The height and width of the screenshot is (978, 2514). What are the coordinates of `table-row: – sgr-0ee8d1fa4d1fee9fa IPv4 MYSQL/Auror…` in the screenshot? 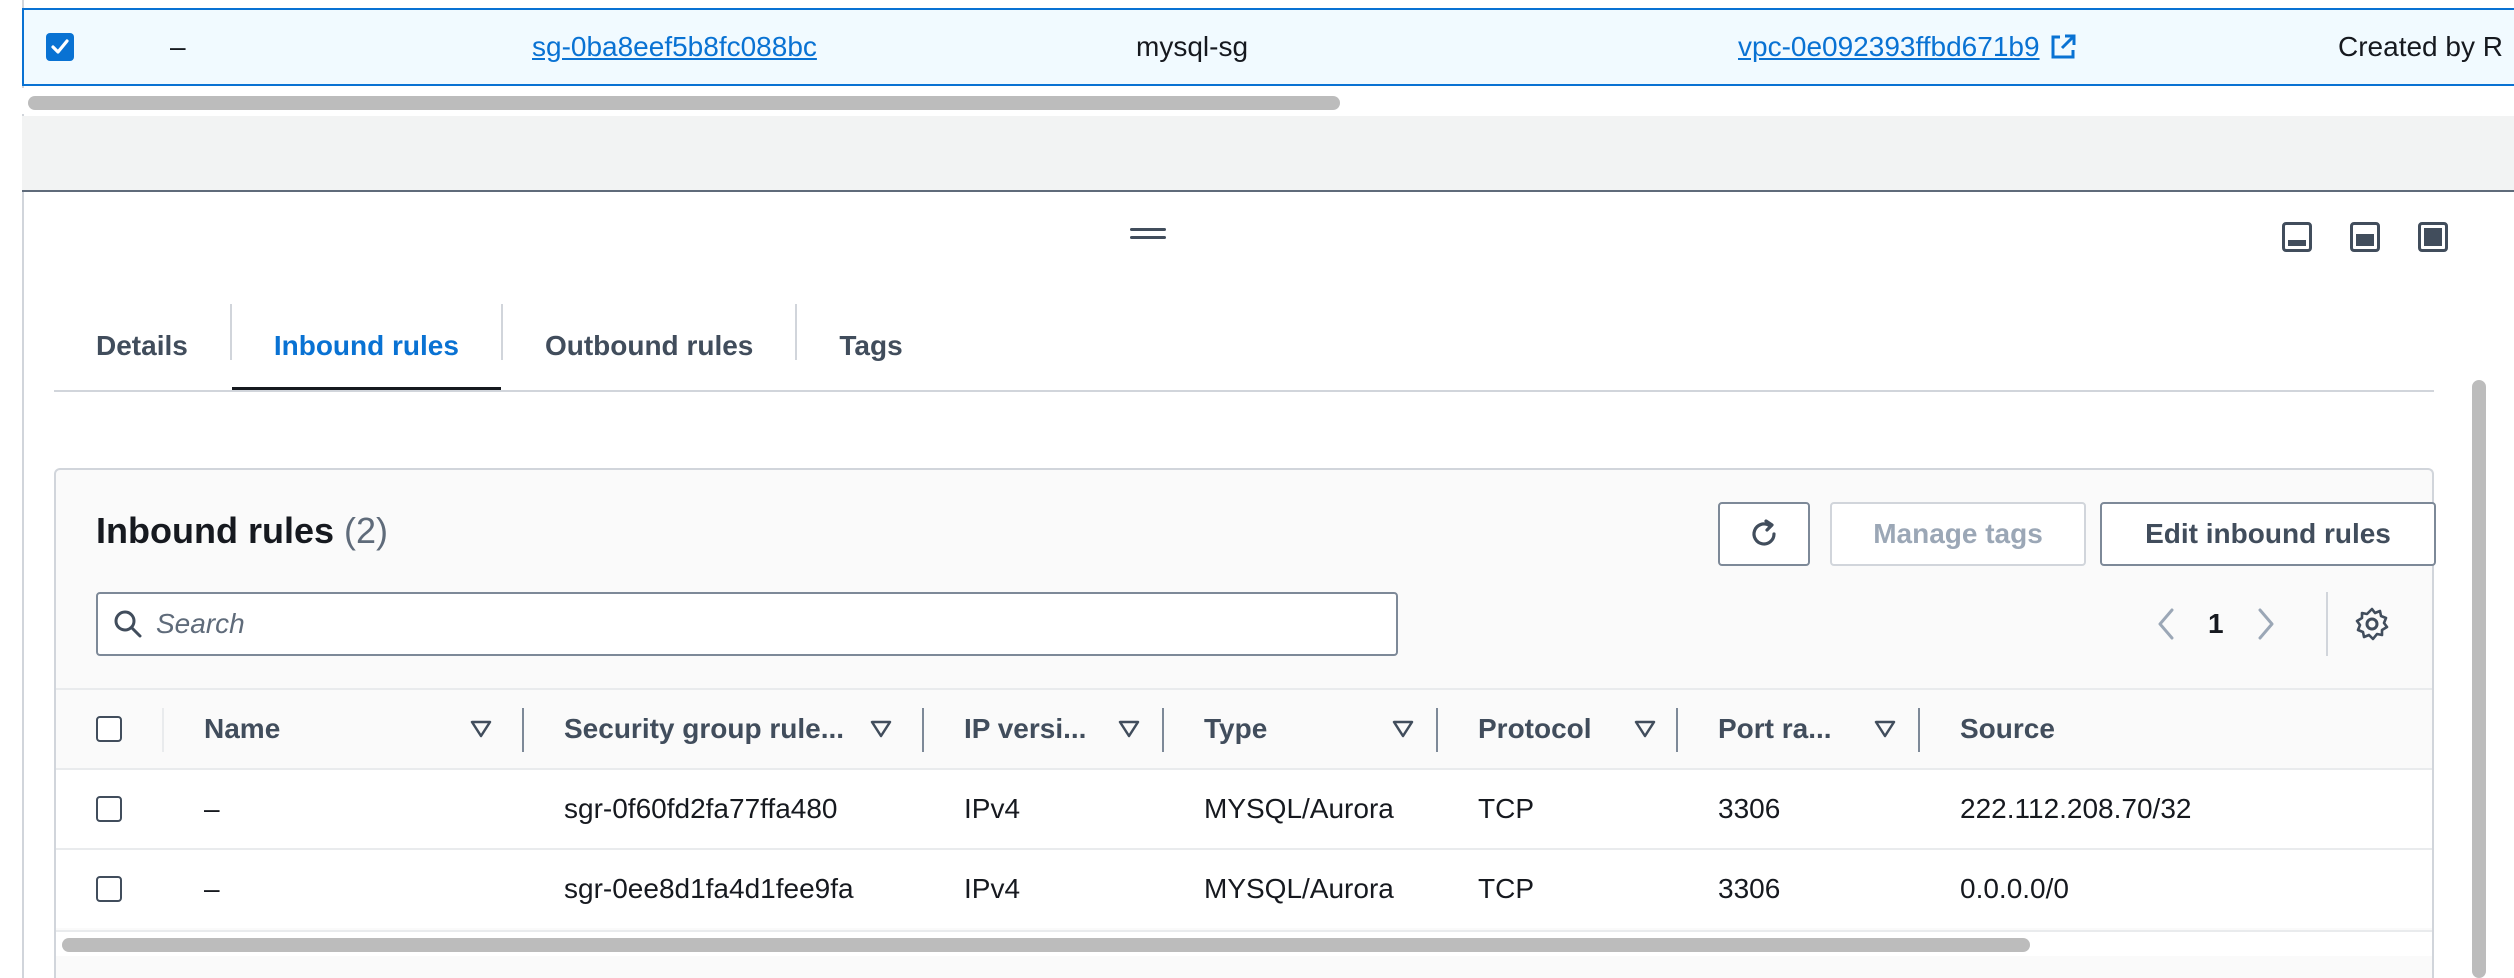 It's located at (1244, 888).